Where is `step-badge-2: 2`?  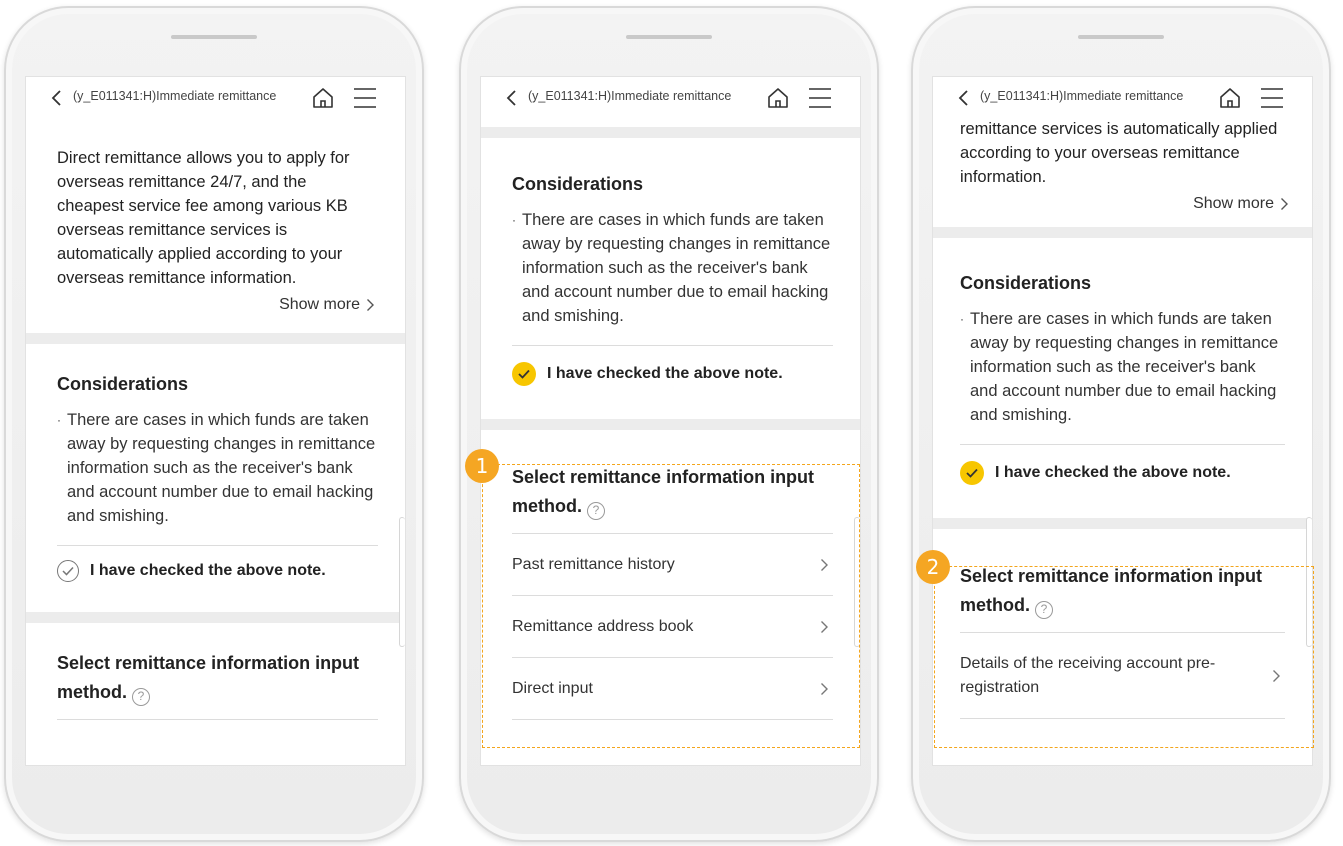
step-badge-2: 2 is located at coordinates (933, 567).